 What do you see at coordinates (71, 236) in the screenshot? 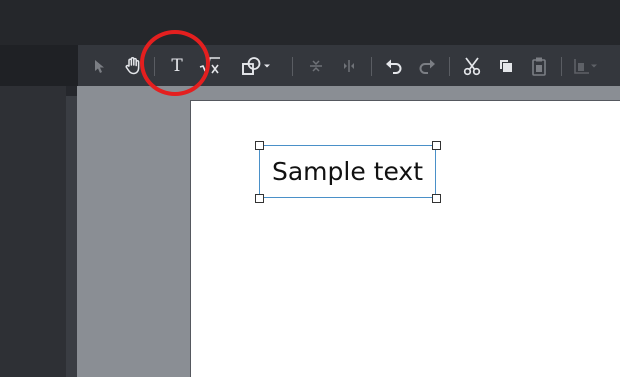
I see `panel-divider` at bounding box center [71, 236].